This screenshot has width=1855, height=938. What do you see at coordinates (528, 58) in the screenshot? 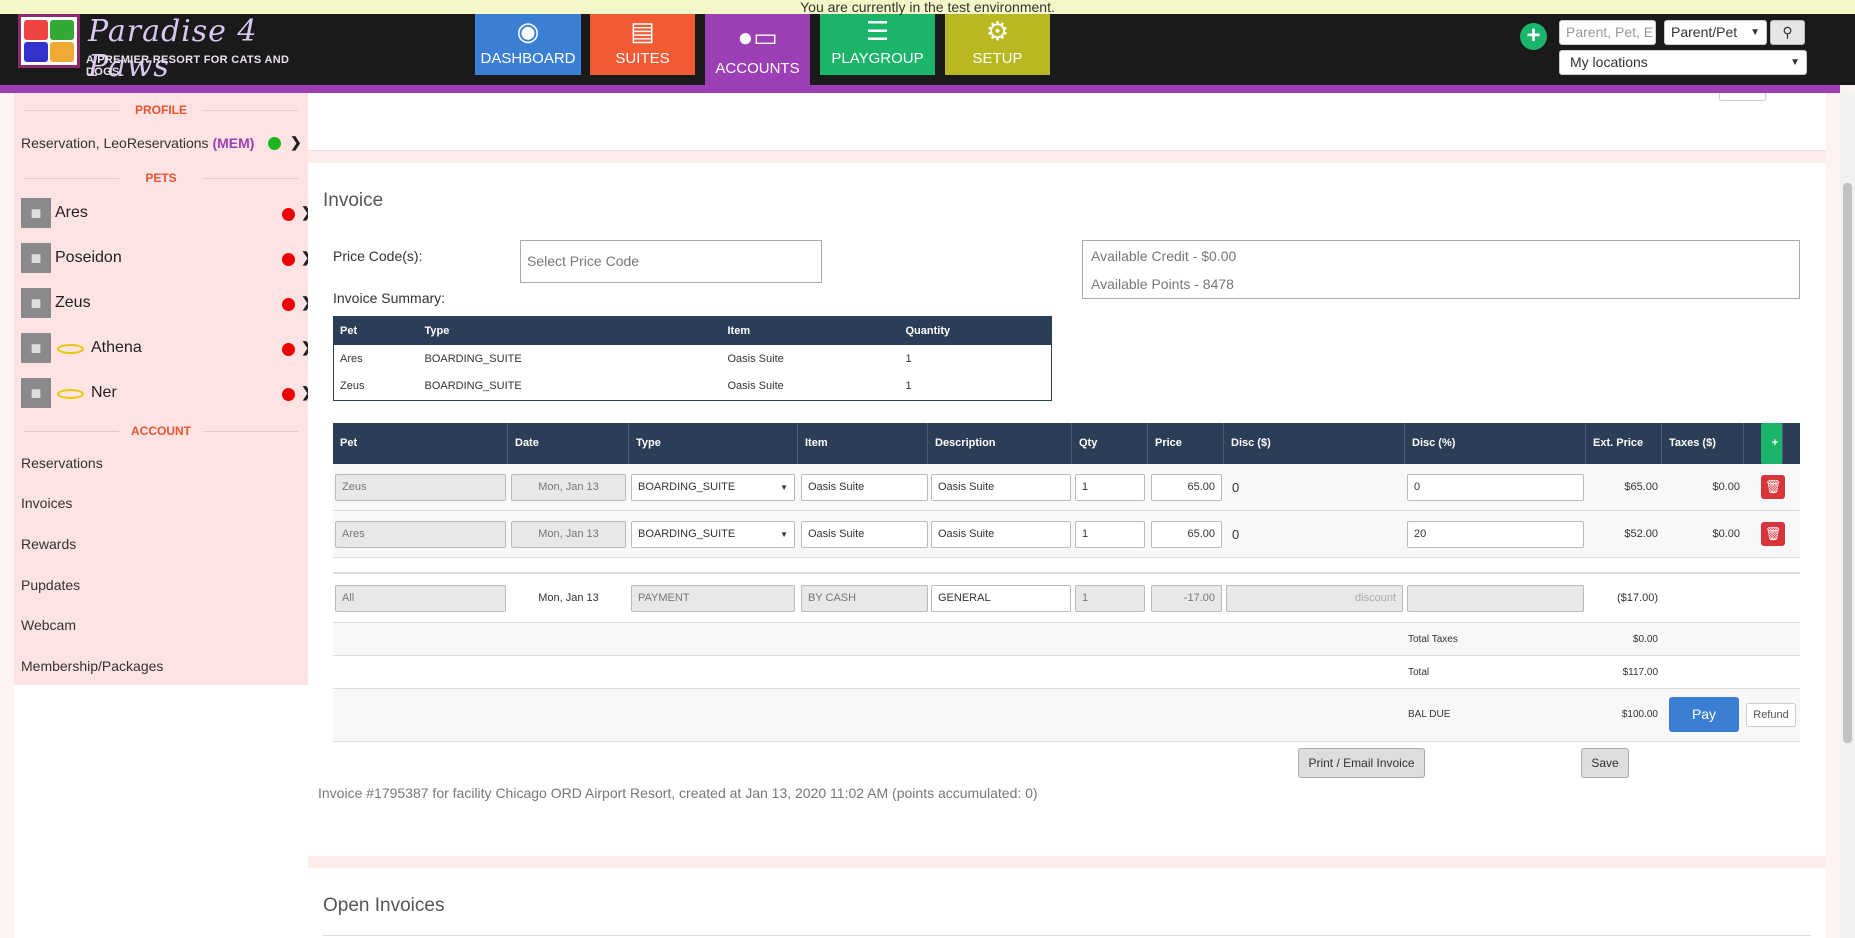
I see `nav-label: DASHBOARD` at bounding box center [528, 58].